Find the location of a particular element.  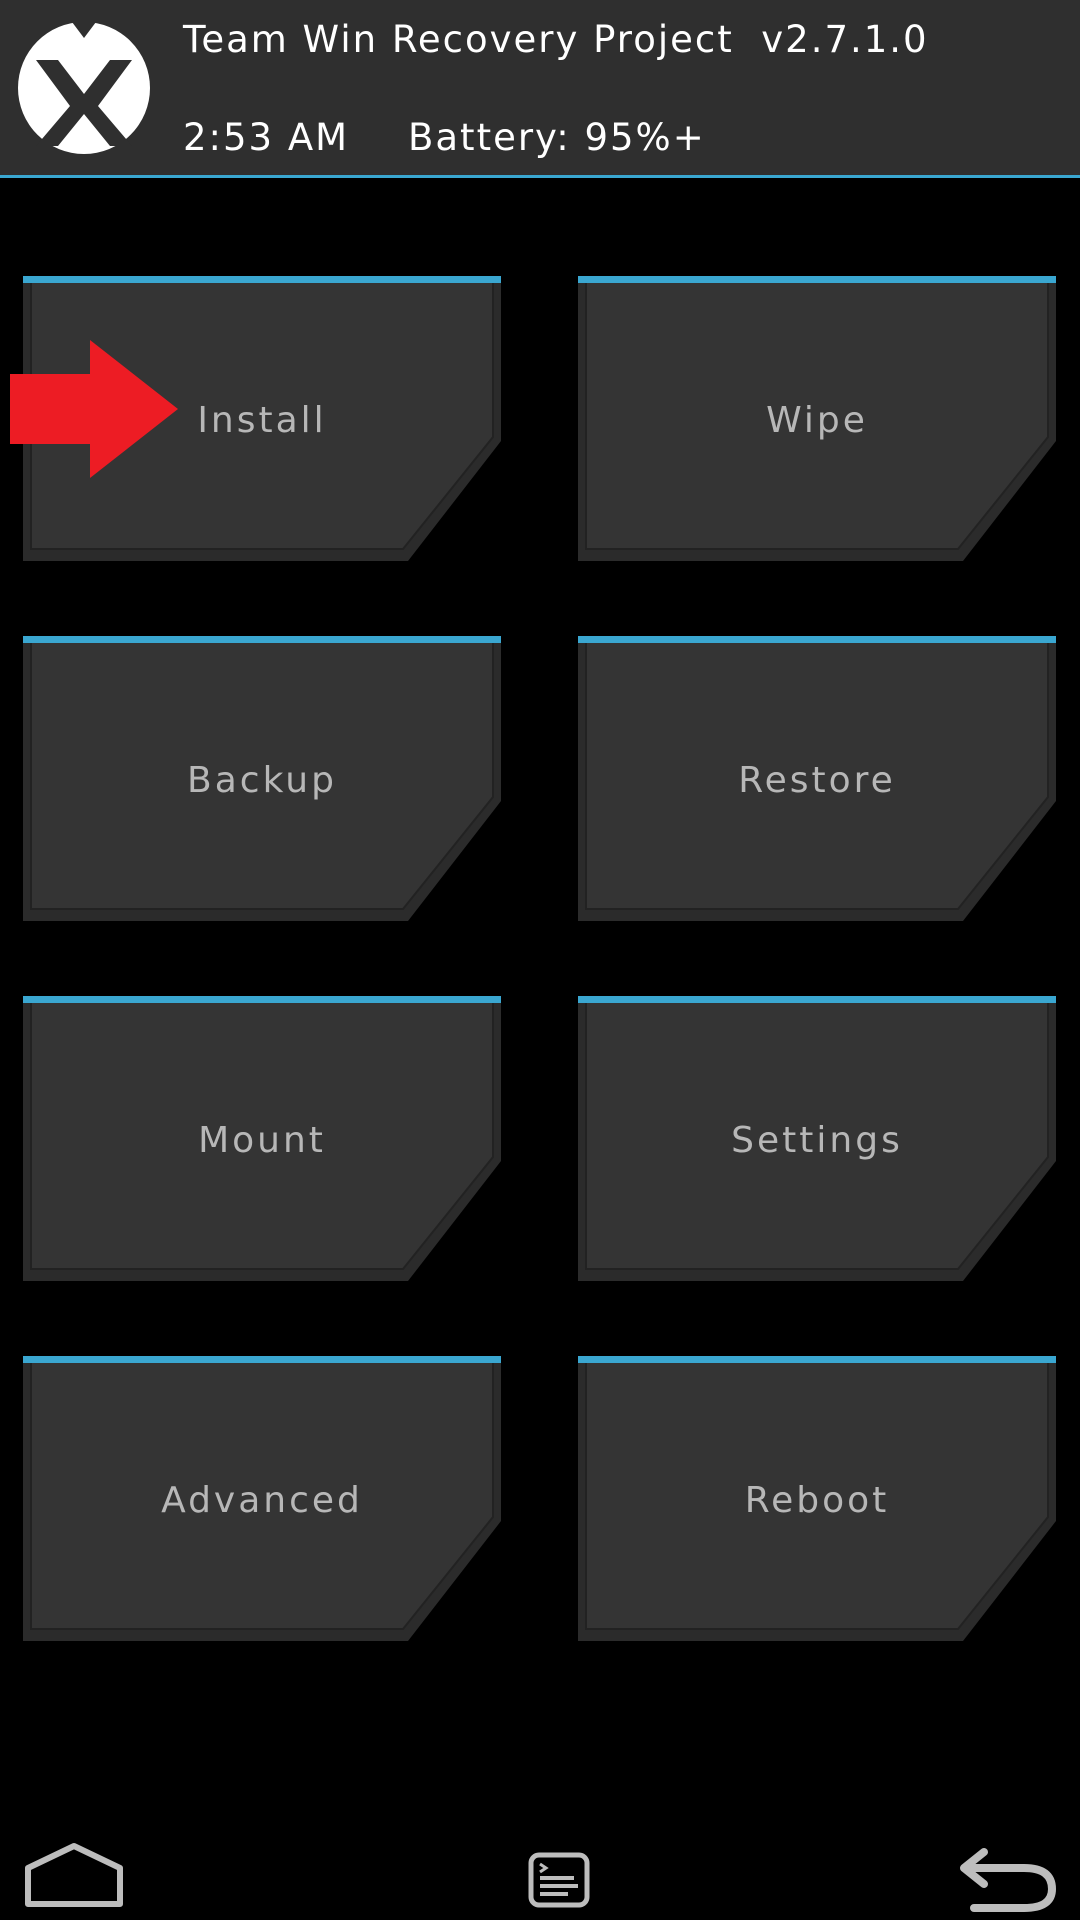

restore-button: Restore is located at coordinates (817, 778).